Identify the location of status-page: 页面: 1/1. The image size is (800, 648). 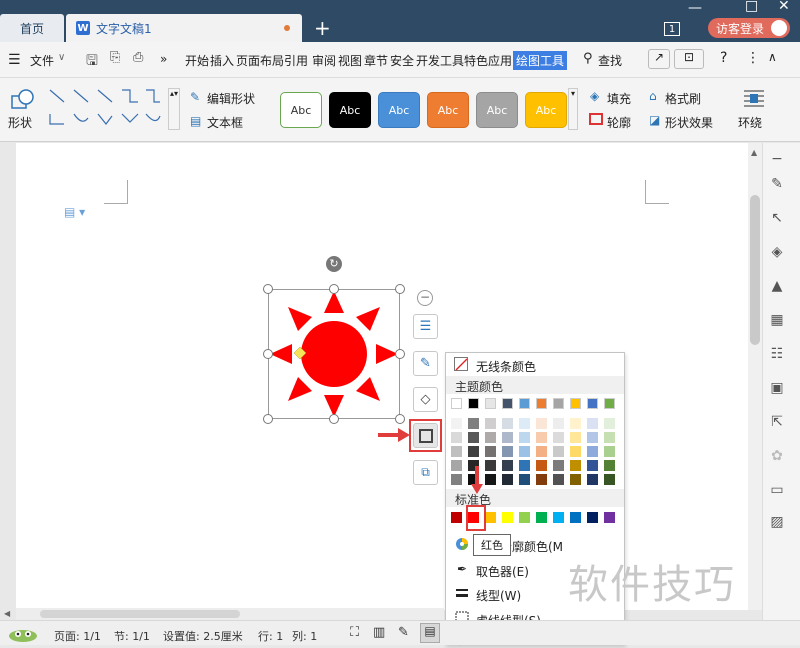
(77, 636).